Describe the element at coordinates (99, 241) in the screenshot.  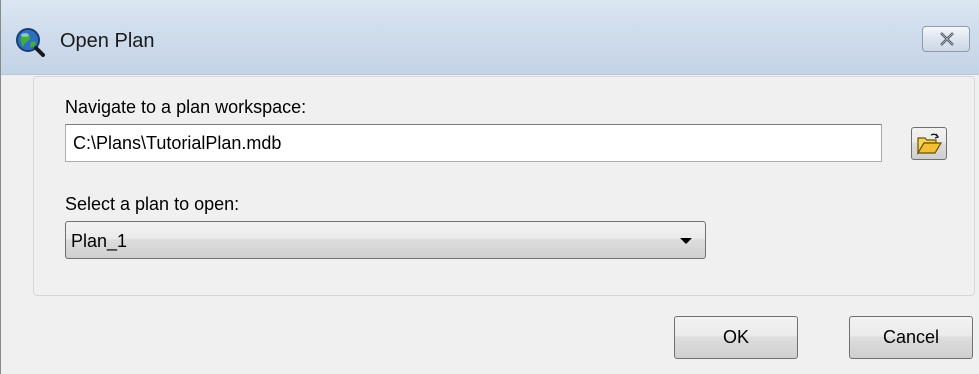
I see `plan-select-value: Plan_1` at that location.